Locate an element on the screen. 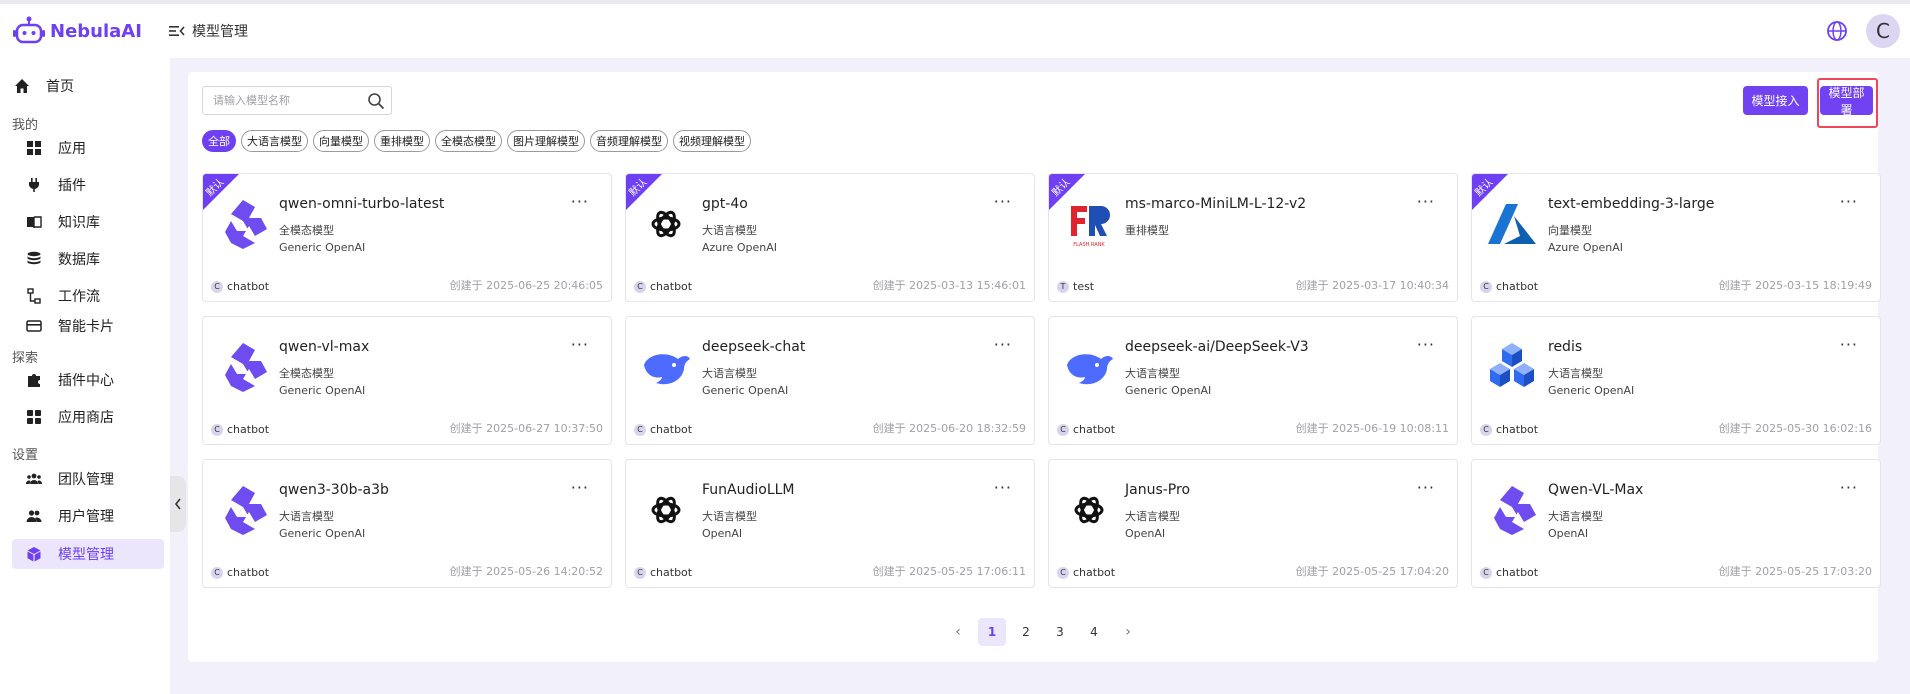 This screenshot has width=1910, height=694. chevron-left-icon is located at coordinates (177, 504).